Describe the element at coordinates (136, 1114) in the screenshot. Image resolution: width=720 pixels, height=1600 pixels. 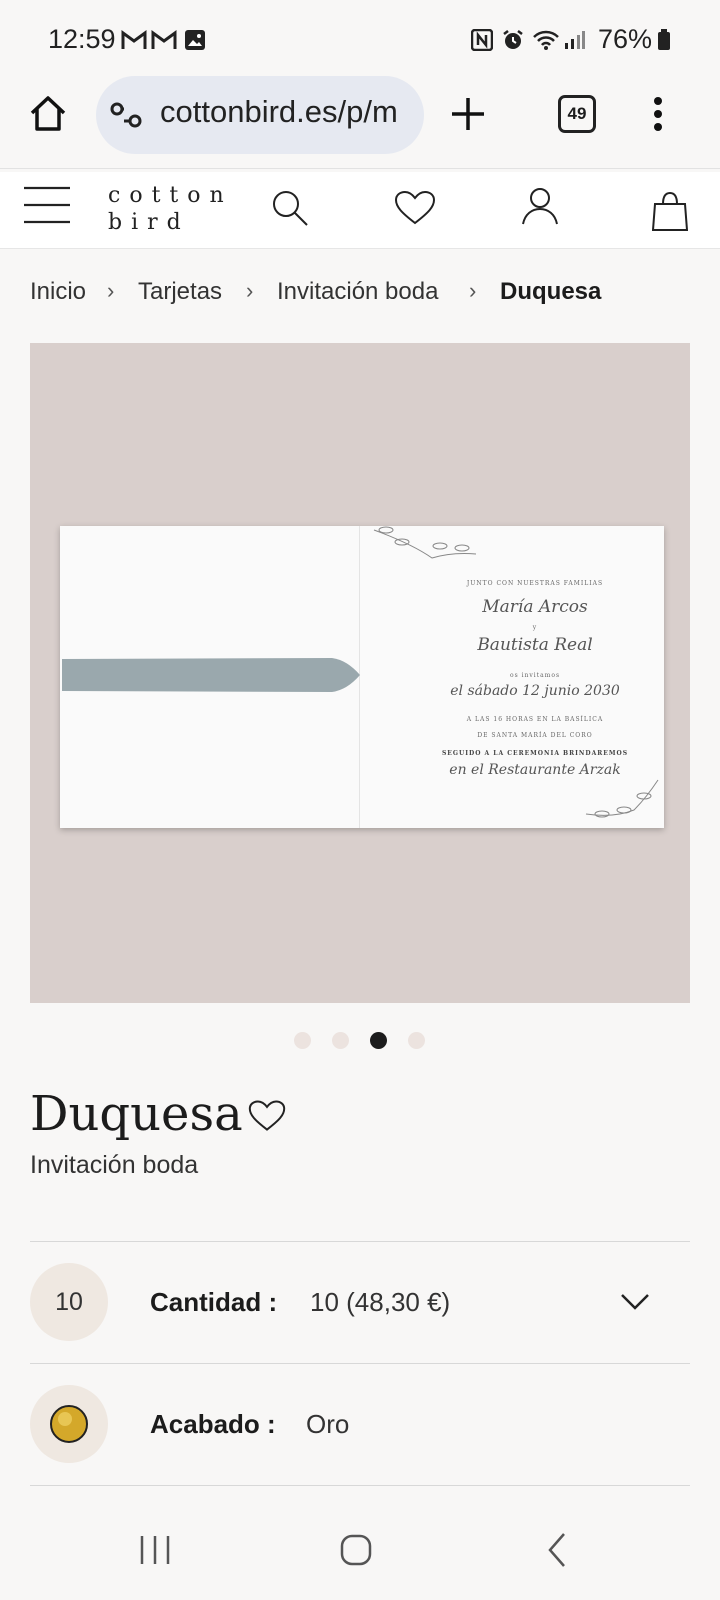
I see `product-title: Duquesa` at that location.